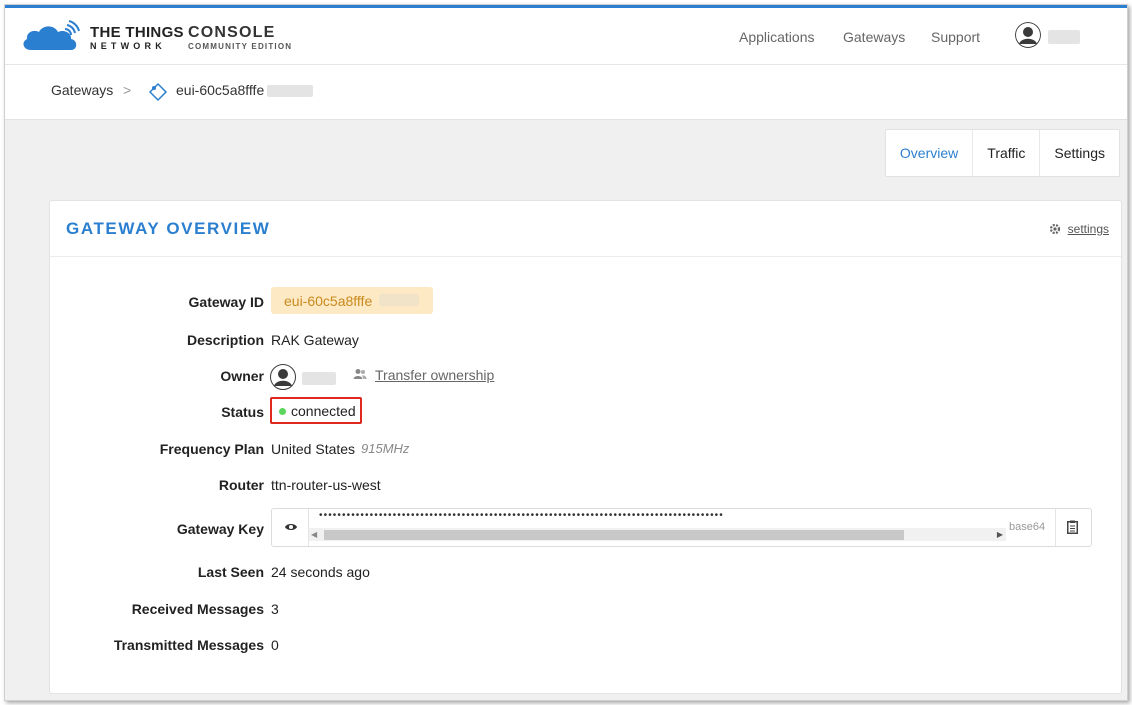 The image size is (1132, 705). Describe the element at coordinates (399, 300) in the screenshot. I see `gateway-id-suffix-redacted` at that location.